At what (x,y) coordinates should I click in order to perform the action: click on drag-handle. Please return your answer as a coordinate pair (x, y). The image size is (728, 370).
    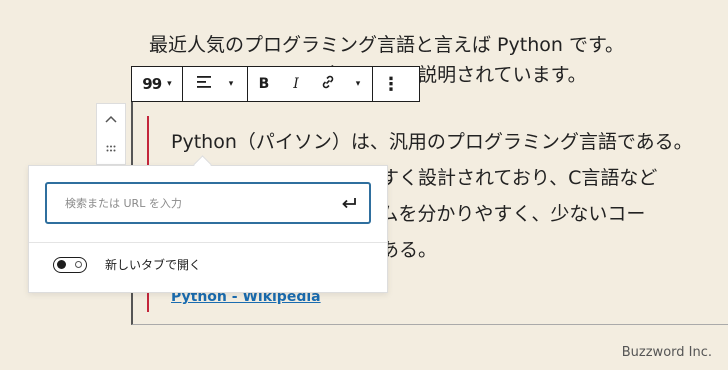
    Looking at the image, I should click on (111, 149).